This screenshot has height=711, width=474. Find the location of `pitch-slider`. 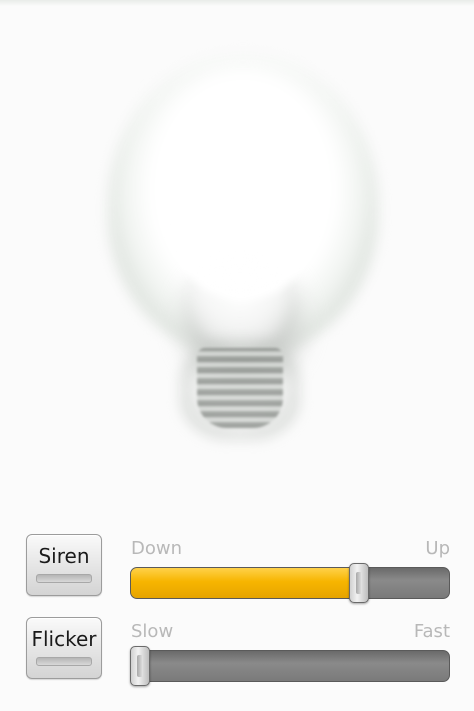

pitch-slider is located at coordinates (290, 583).